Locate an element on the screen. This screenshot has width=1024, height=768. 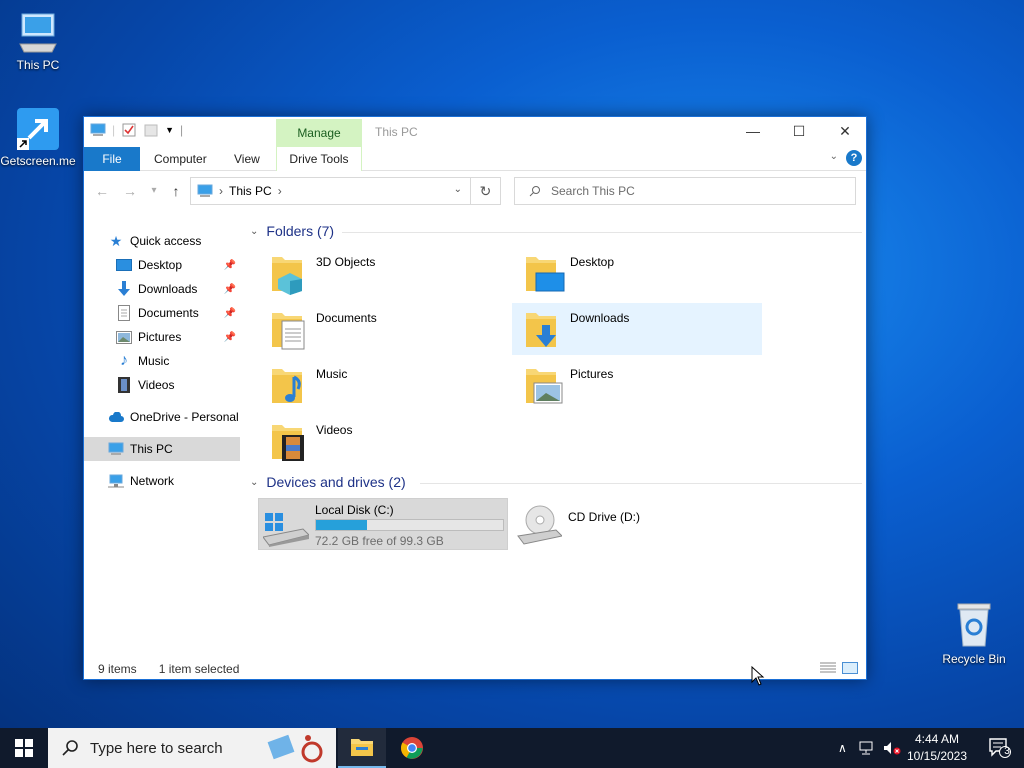
drive-local-disk-c: Local Disk (C:) 72.2 GB free of 99.3 GB is located at coordinates (383, 524).